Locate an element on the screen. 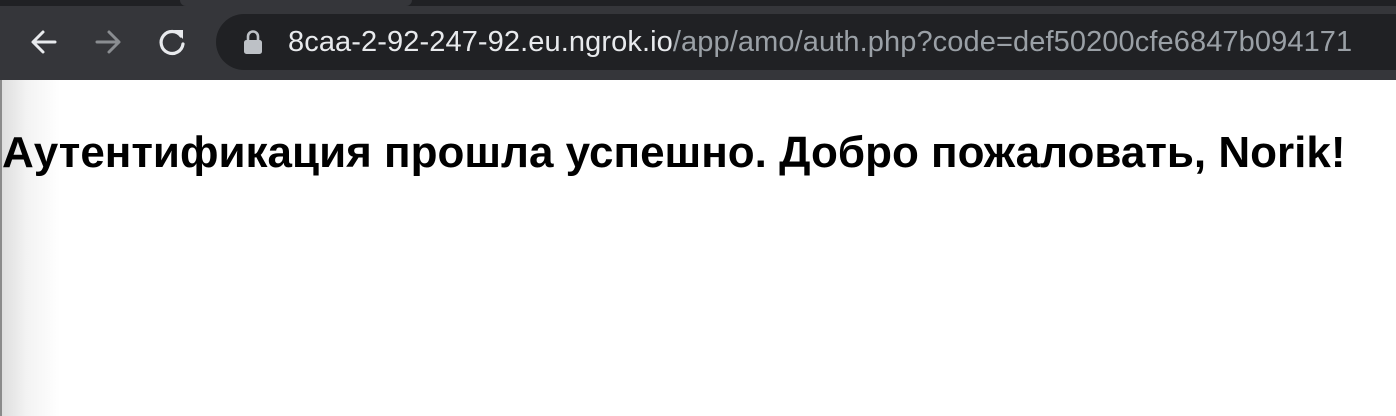  url-host: 8caa-2-92-247-92.eu.ngrok.io is located at coordinates (480, 41).